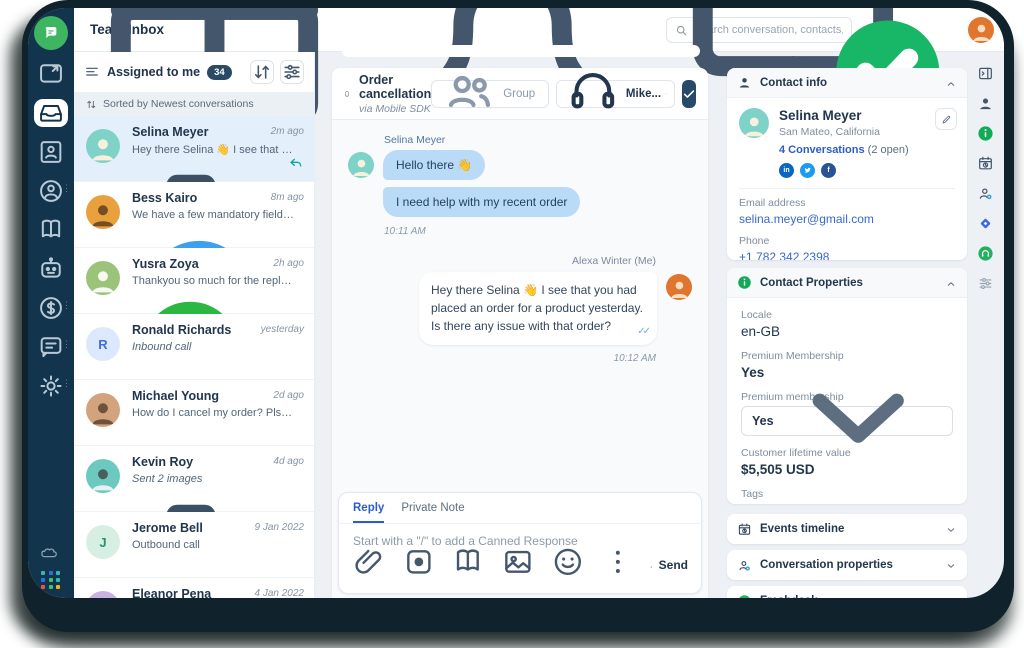 This screenshot has height=648, width=1024. What do you see at coordinates (847, 565) in the screenshot?
I see `conversation-properties-card: Conversation properties` at bounding box center [847, 565].